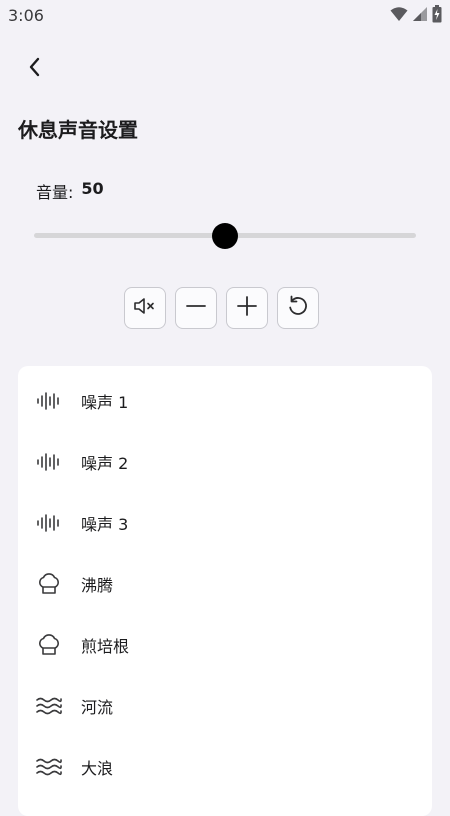  Describe the element at coordinates (105, 402) in the screenshot. I see `sound-label: 噪声 1` at that location.